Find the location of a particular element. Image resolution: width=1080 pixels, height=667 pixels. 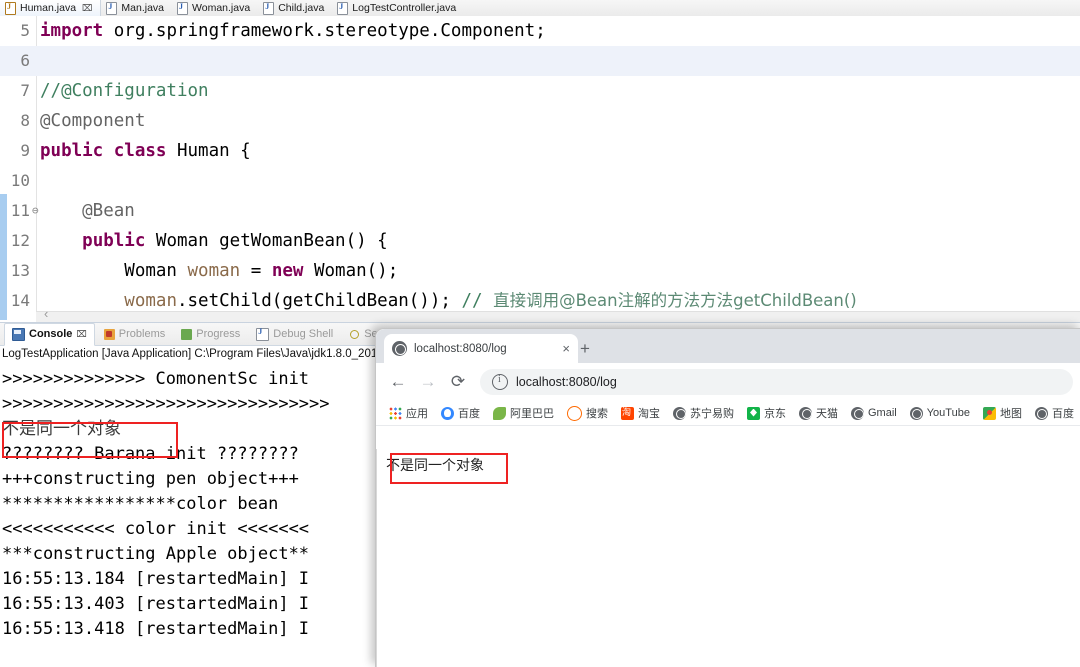

progress-icon is located at coordinates (187, 334).